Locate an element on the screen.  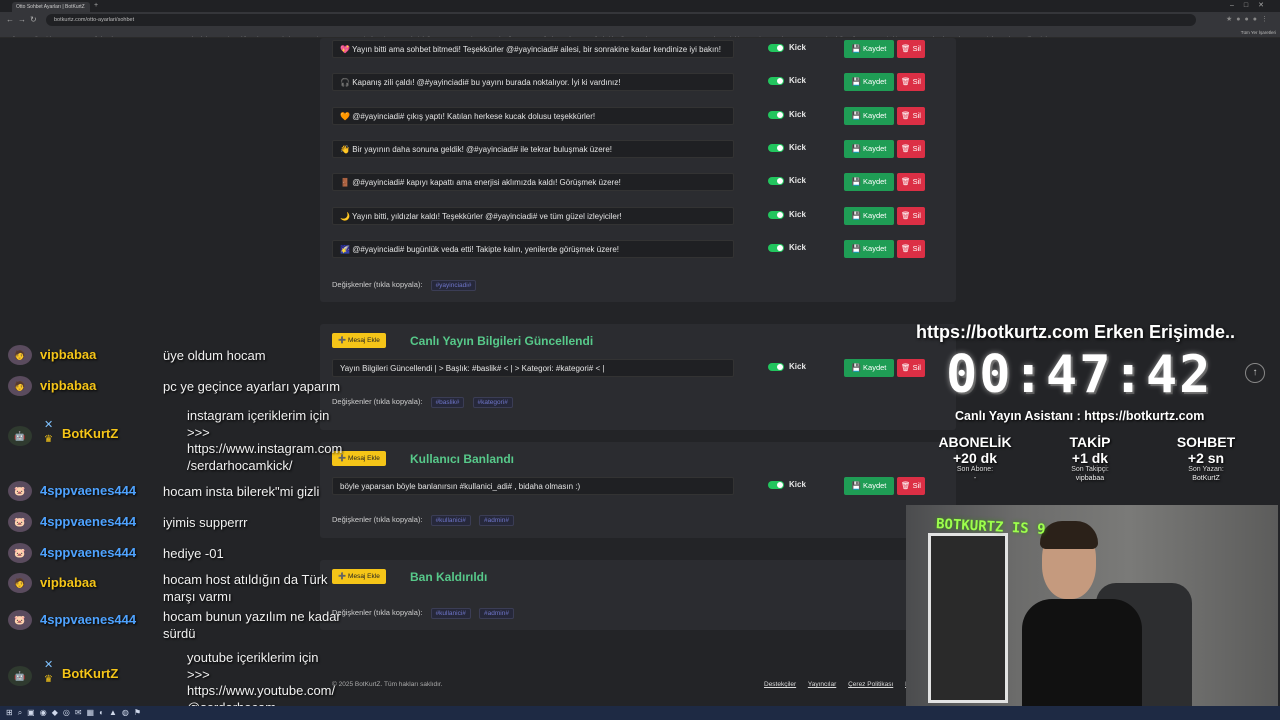
crown-icon: ♛ is located at coordinates (48, 439).